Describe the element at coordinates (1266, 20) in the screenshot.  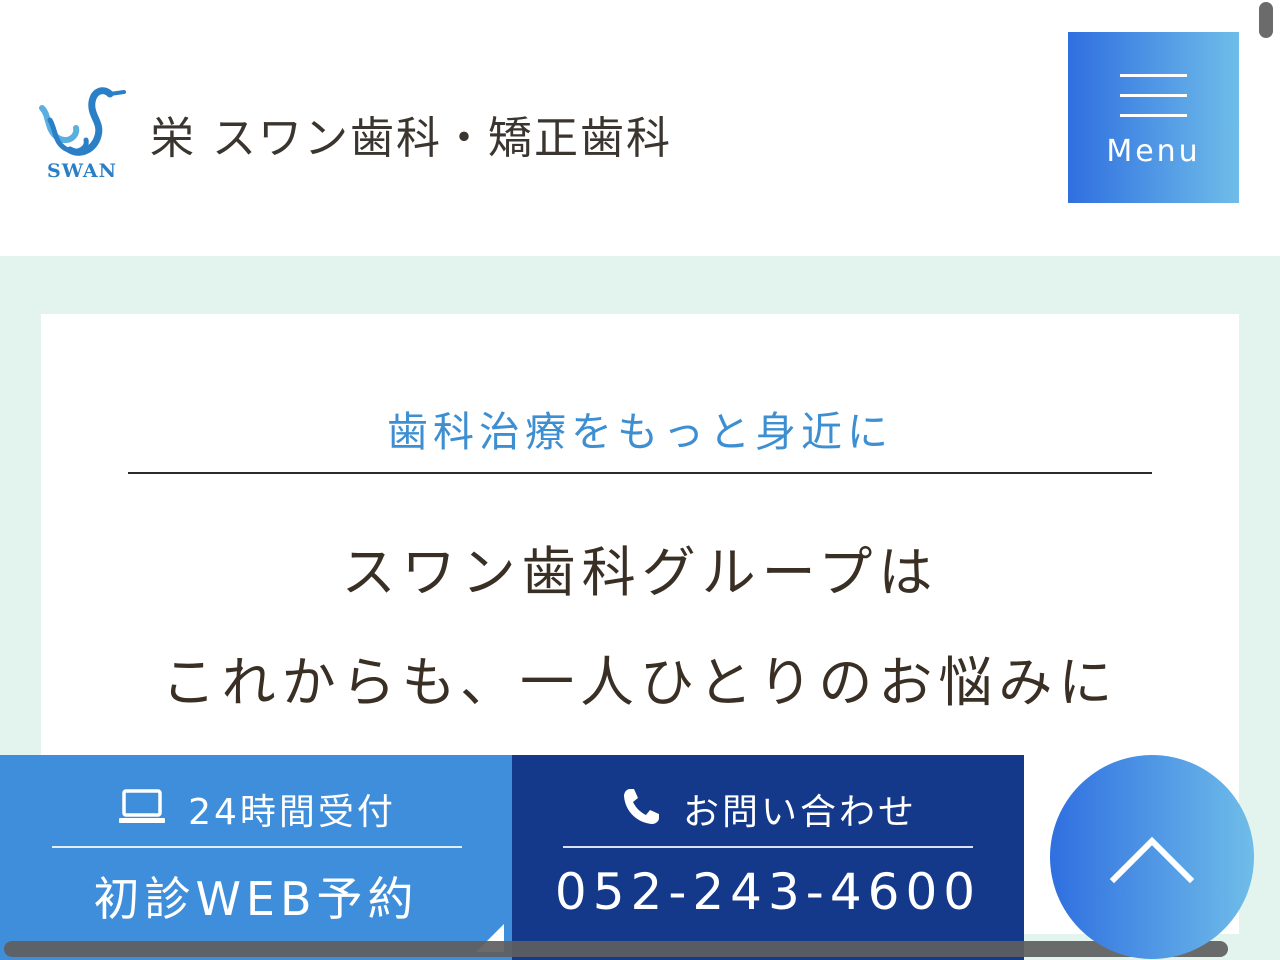
I see `vertical-scrollbar-thumb` at that location.